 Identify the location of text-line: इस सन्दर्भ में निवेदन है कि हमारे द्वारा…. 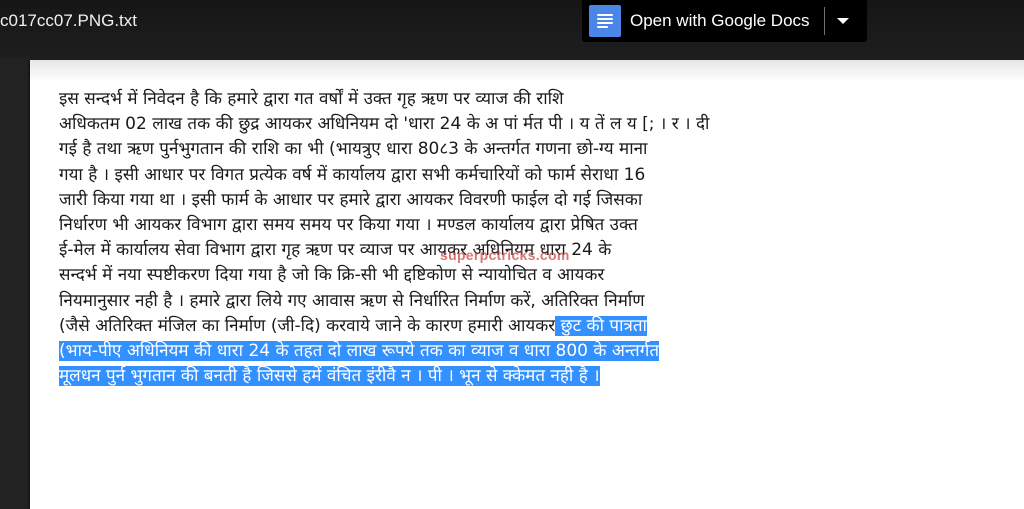
(311, 99).